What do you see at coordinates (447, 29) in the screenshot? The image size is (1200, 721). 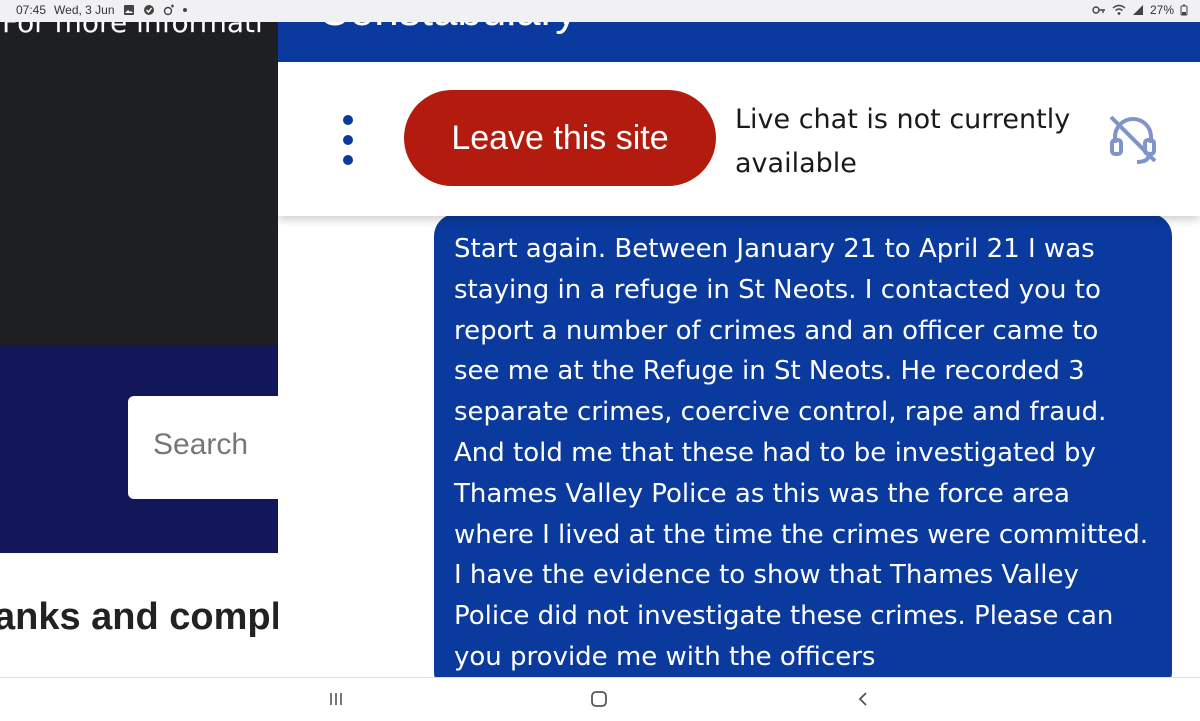 I see `chat-header-title: Constabulary` at bounding box center [447, 29].